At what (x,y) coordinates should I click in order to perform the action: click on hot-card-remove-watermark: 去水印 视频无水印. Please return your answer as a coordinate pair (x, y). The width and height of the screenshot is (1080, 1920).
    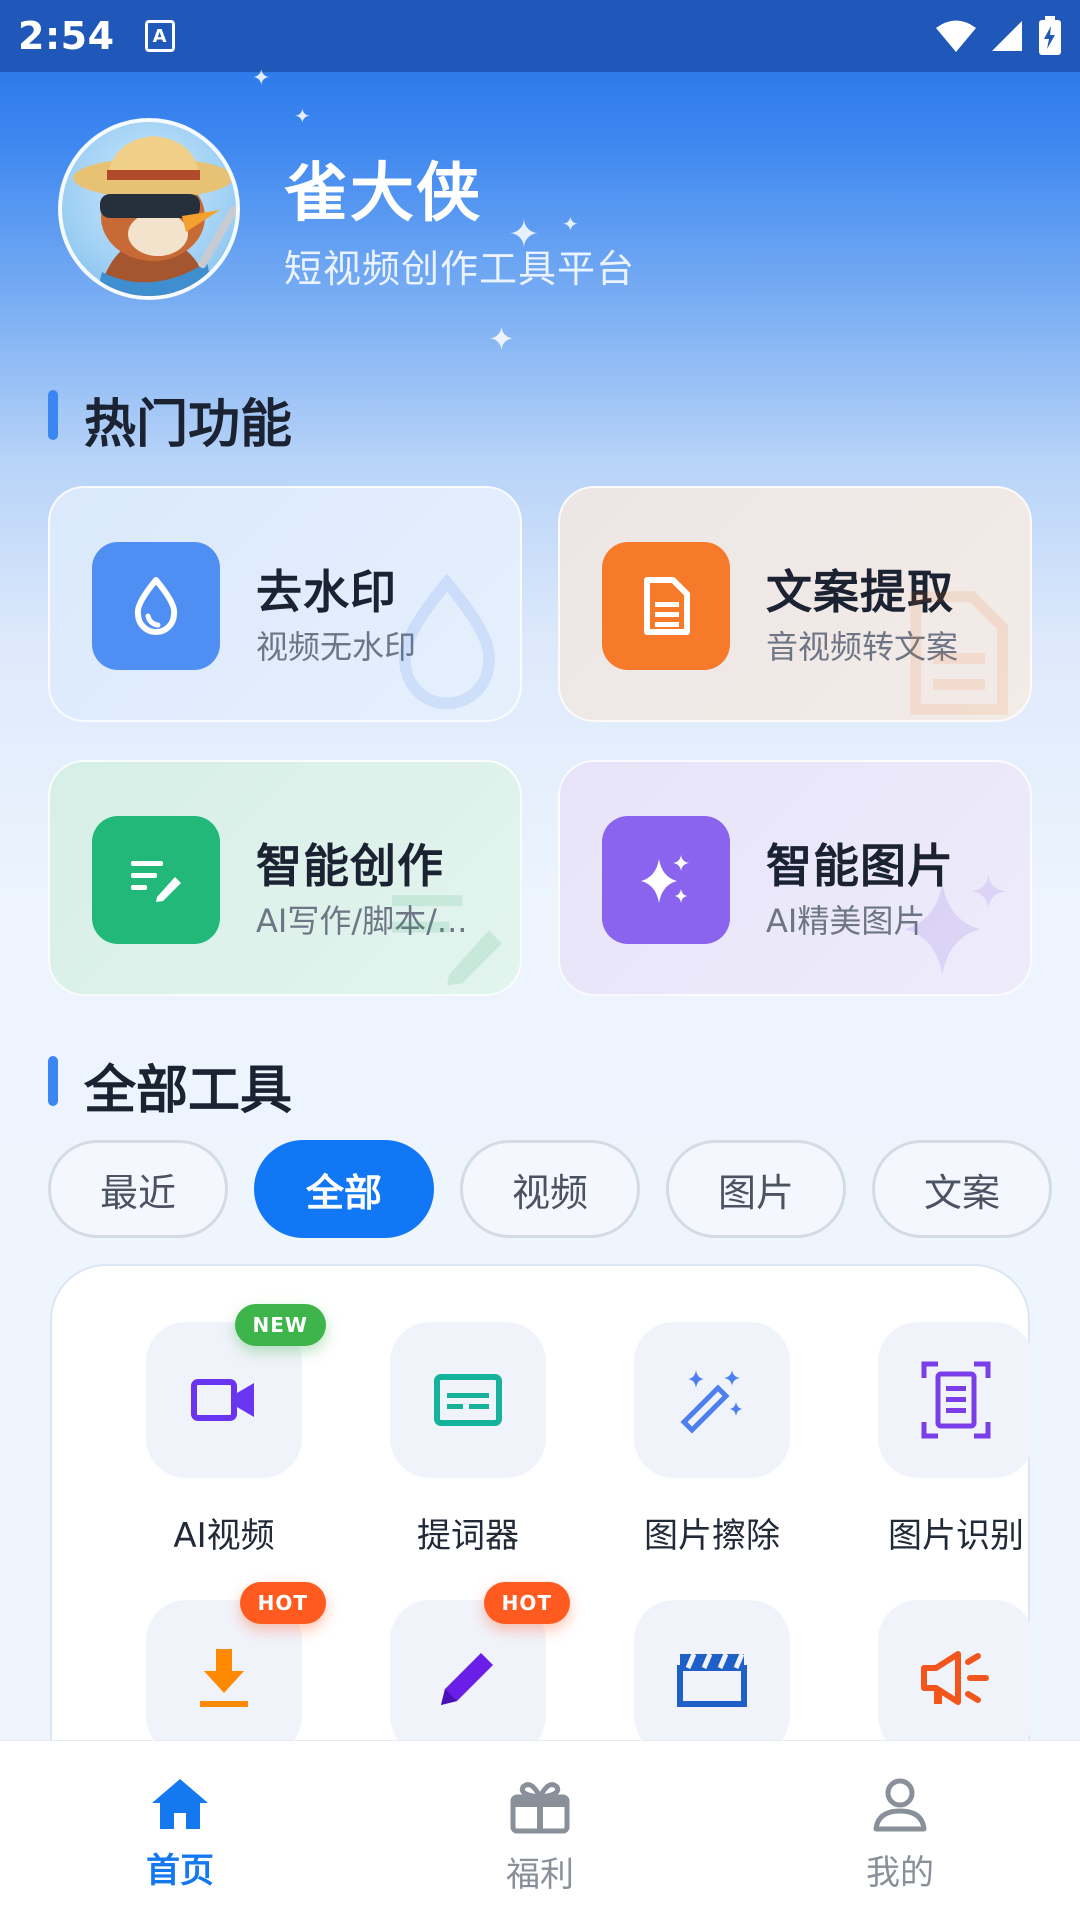
    Looking at the image, I should click on (285, 604).